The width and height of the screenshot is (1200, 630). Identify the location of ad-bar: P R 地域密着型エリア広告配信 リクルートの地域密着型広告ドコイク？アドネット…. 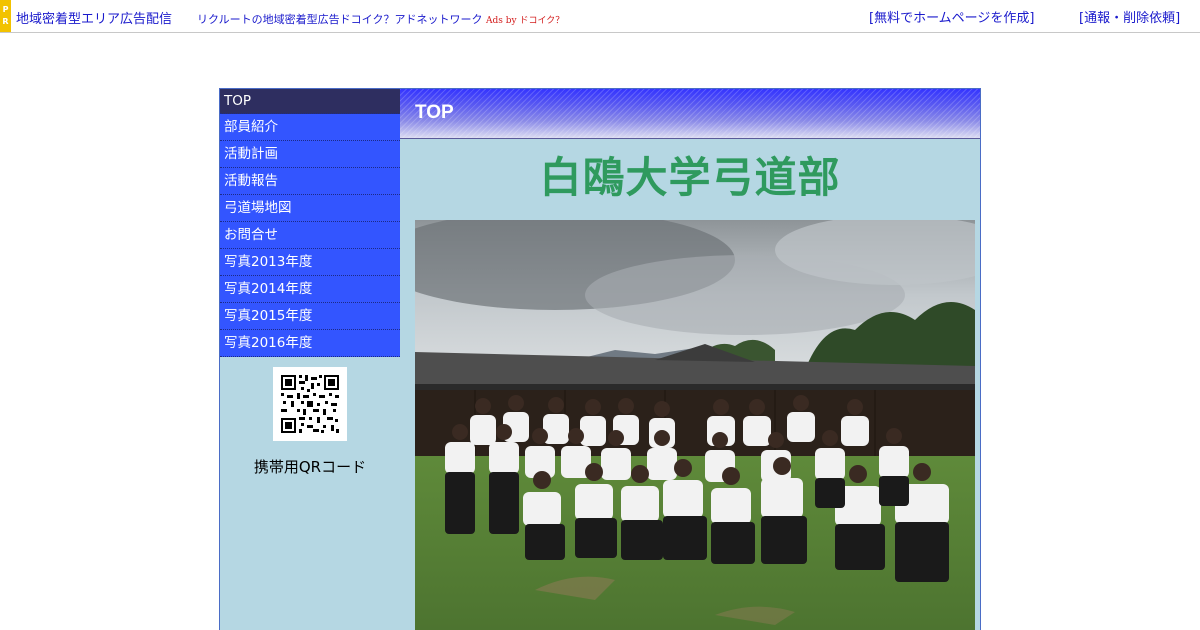
(600, 16).